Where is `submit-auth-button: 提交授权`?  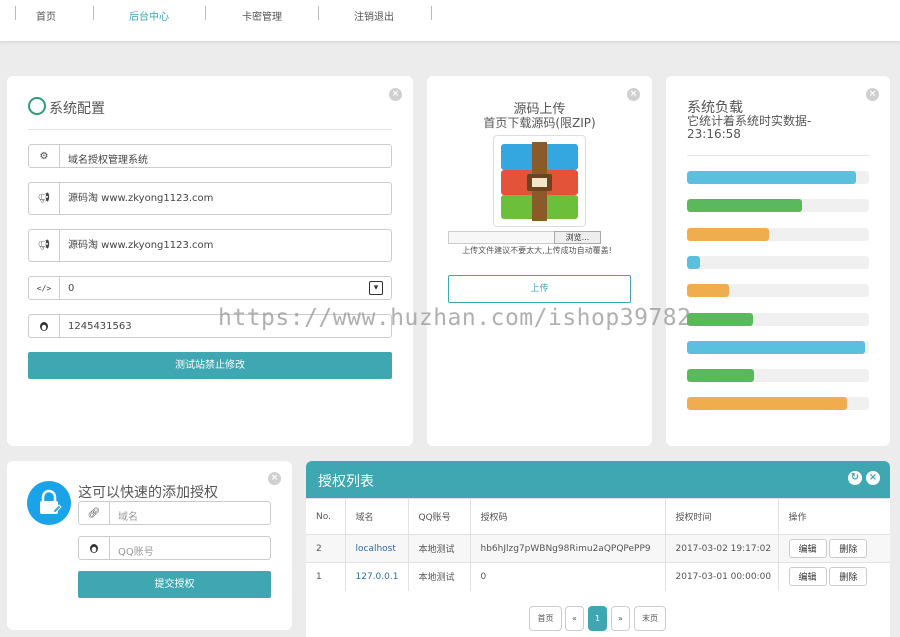
submit-auth-button: 提交授权 is located at coordinates (174, 584).